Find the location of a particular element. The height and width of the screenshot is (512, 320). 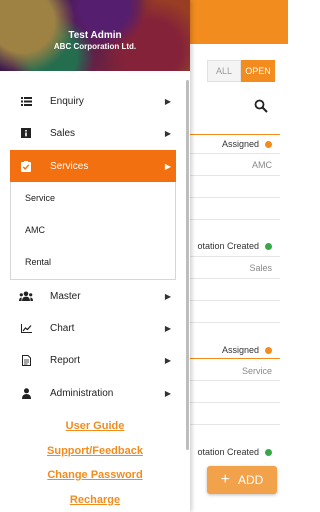

submenu-item-amc: AMC is located at coordinates (93, 230).